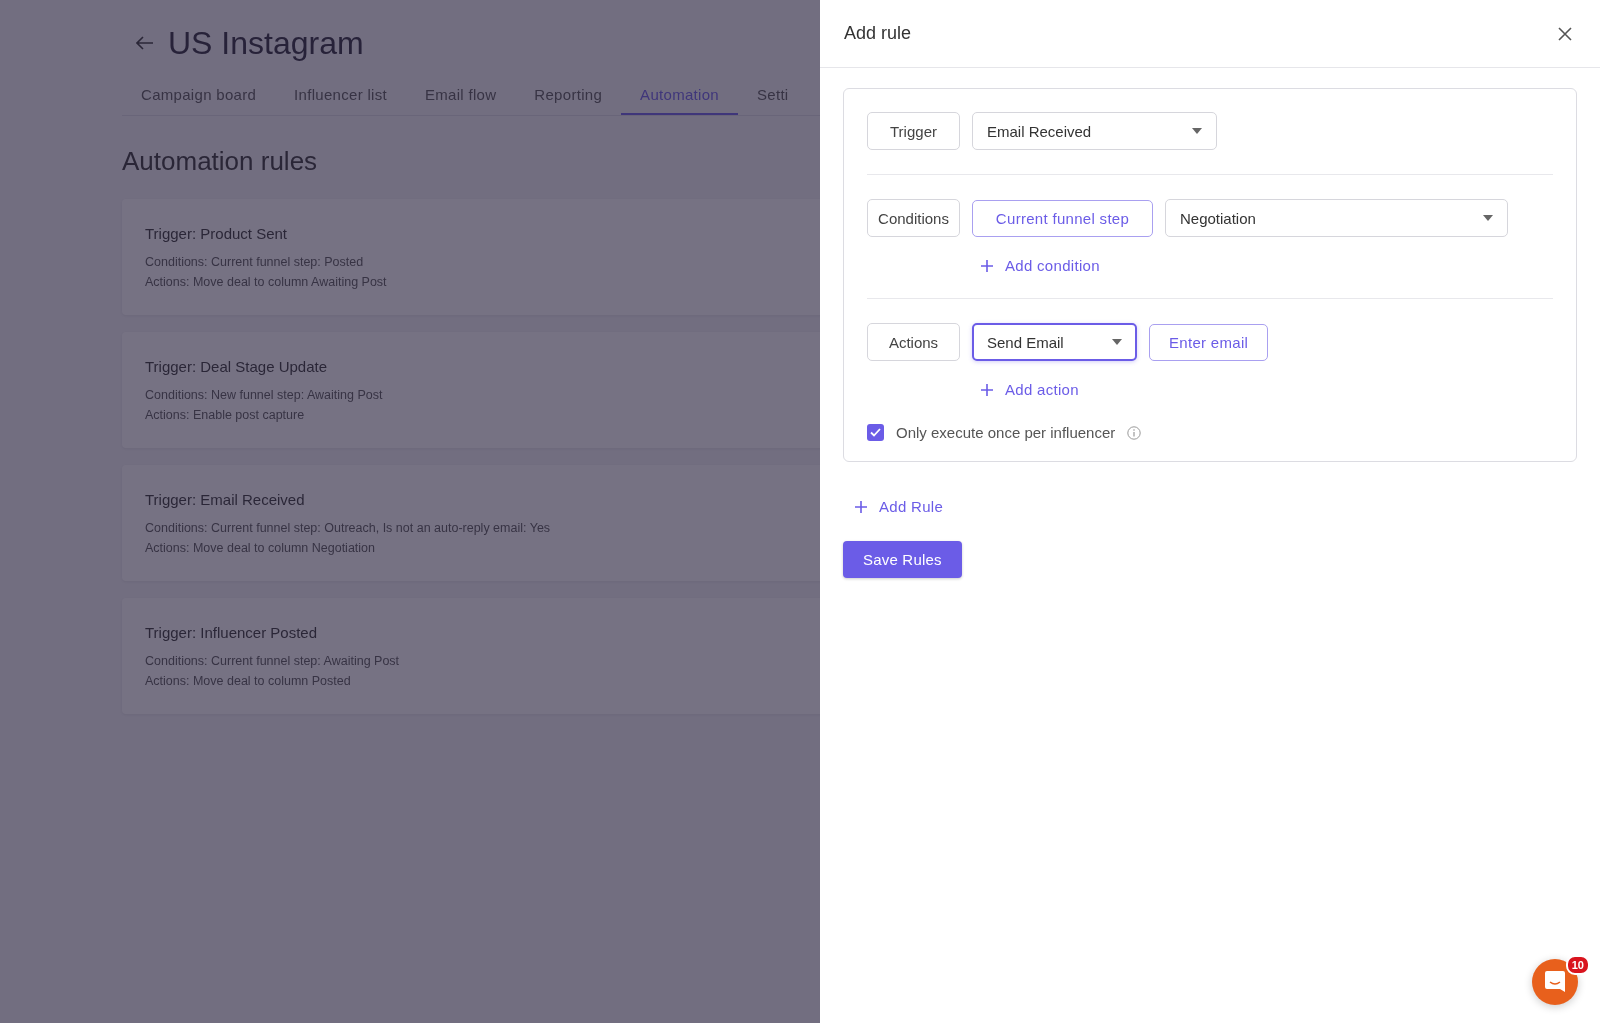 The width and height of the screenshot is (1600, 1023). Describe the element at coordinates (266, 43) in the screenshot. I see `page-title: US Instagram` at that location.